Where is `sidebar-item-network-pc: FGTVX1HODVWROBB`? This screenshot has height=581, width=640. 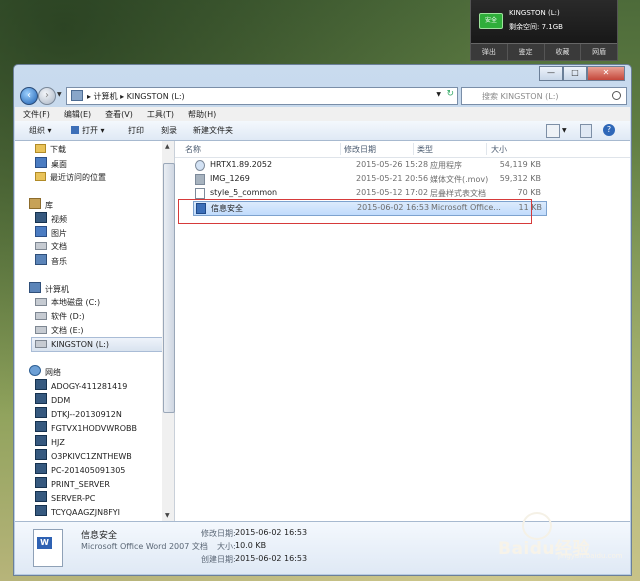 sidebar-item-network-pc: FGTVX1HODVWROBB is located at coordinates (86, 427).